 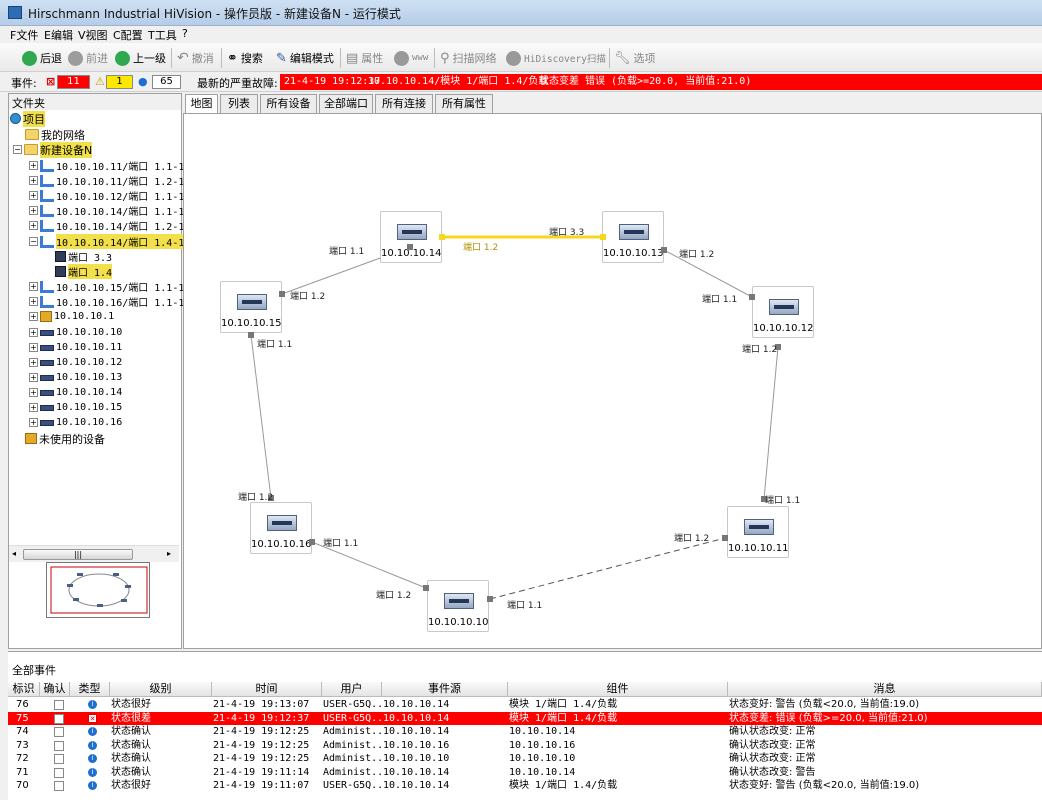 I want to click on menu-item: V视图, so click(x=93, y=35).